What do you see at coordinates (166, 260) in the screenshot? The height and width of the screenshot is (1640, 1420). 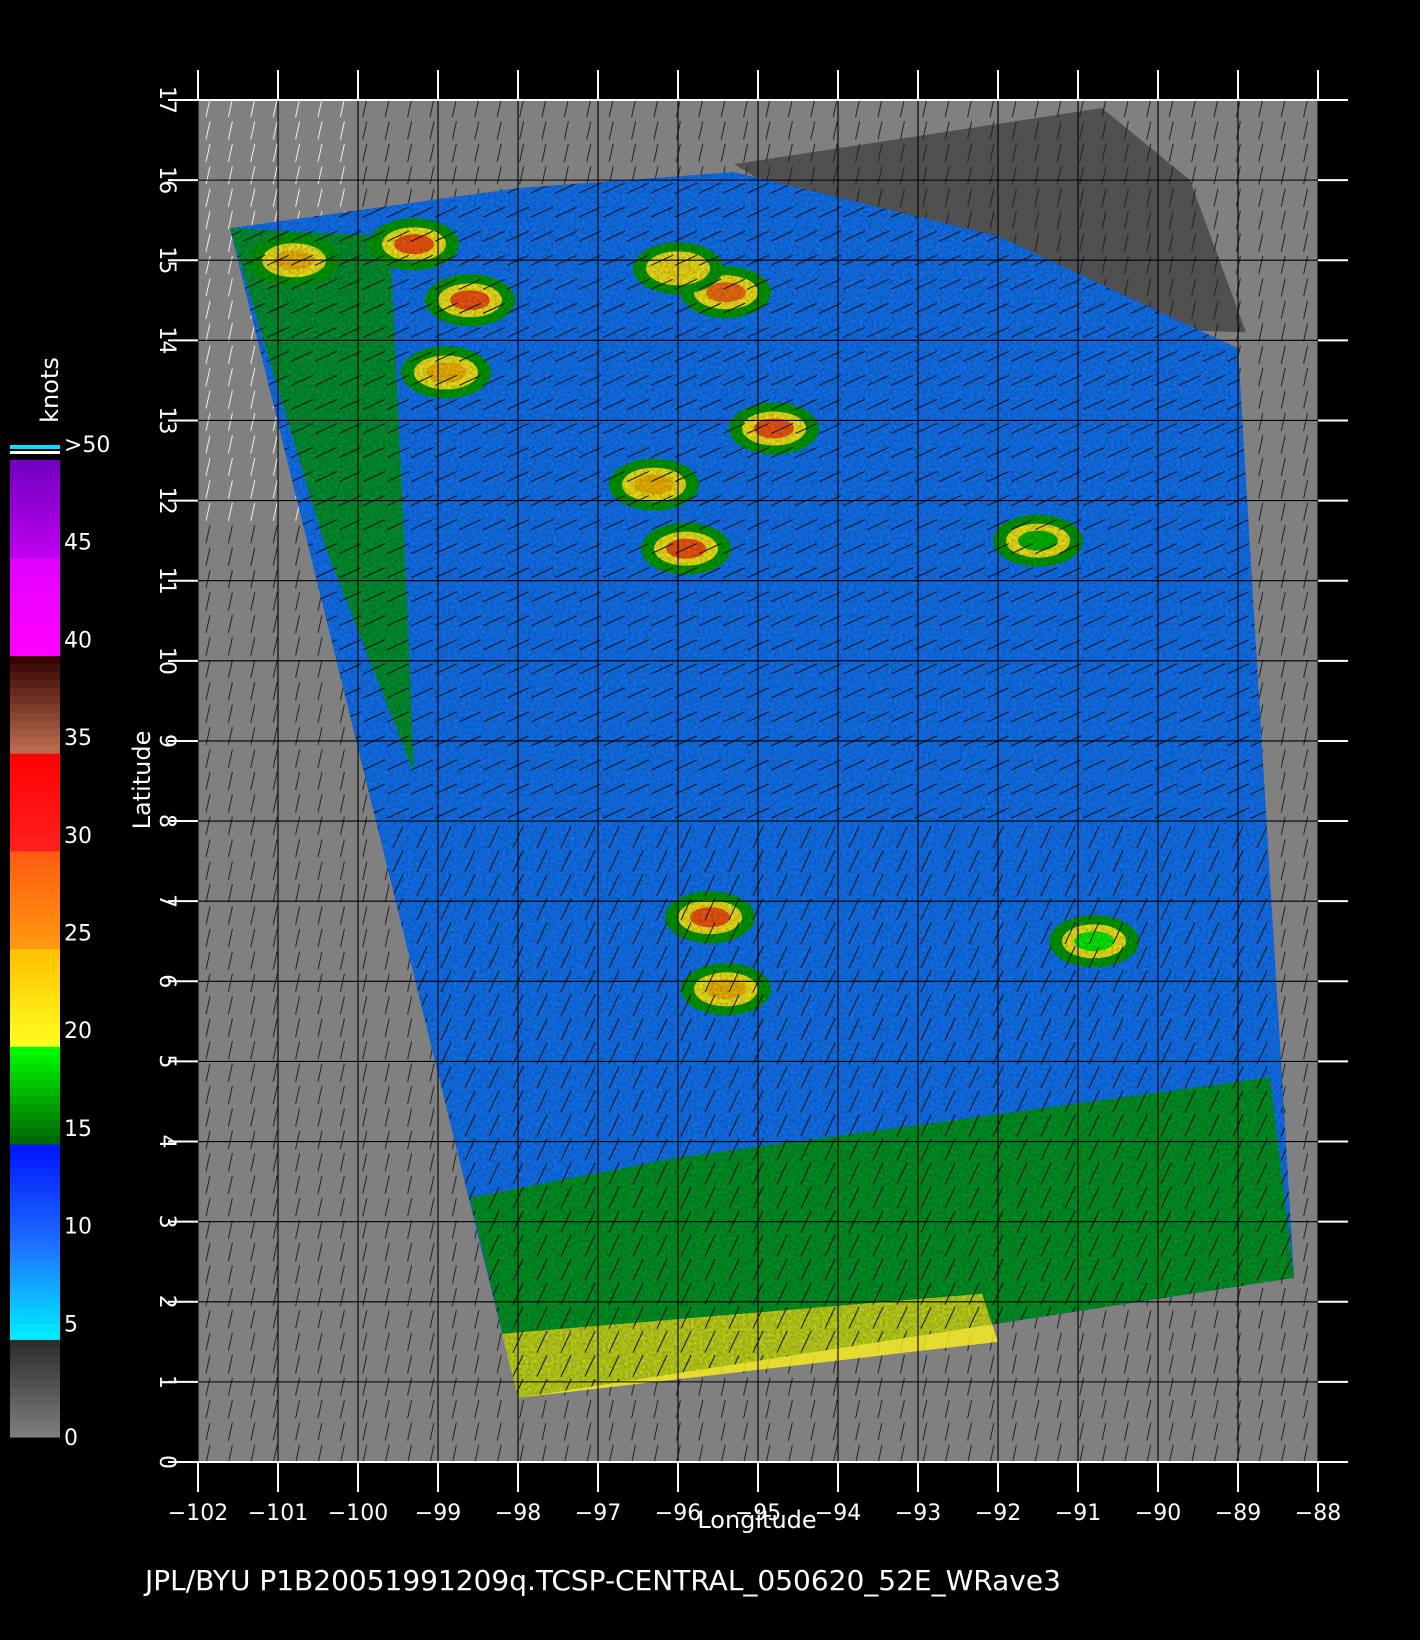 I see `y-tick-label: 15` at bounding box center [166, 260].